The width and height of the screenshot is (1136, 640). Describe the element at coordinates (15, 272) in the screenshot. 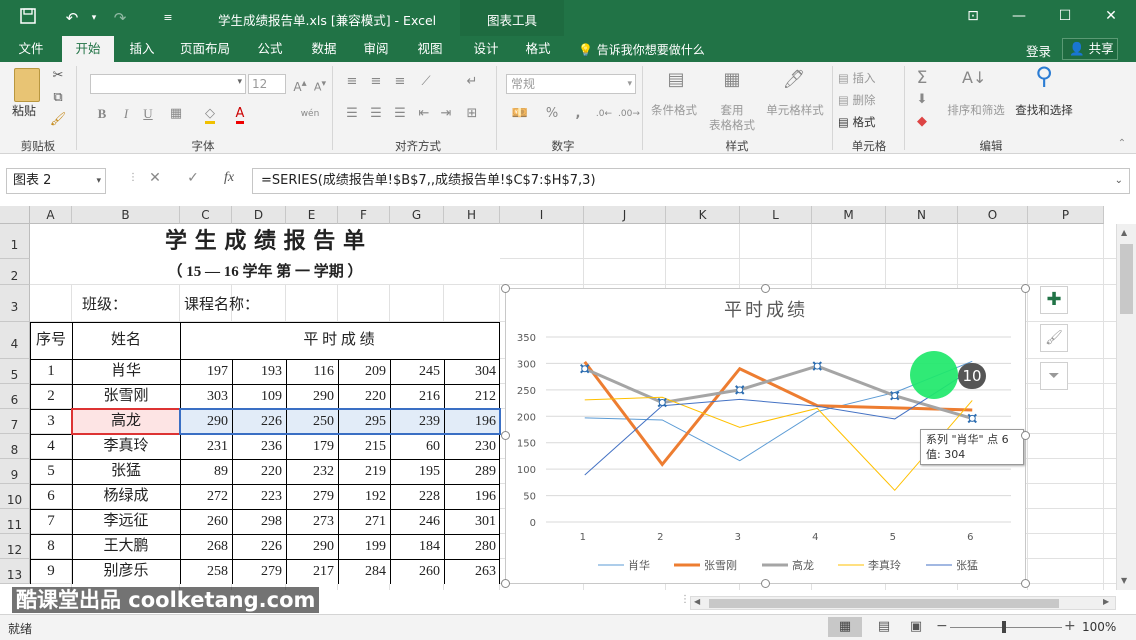

I see `row-header: 2` at that location.